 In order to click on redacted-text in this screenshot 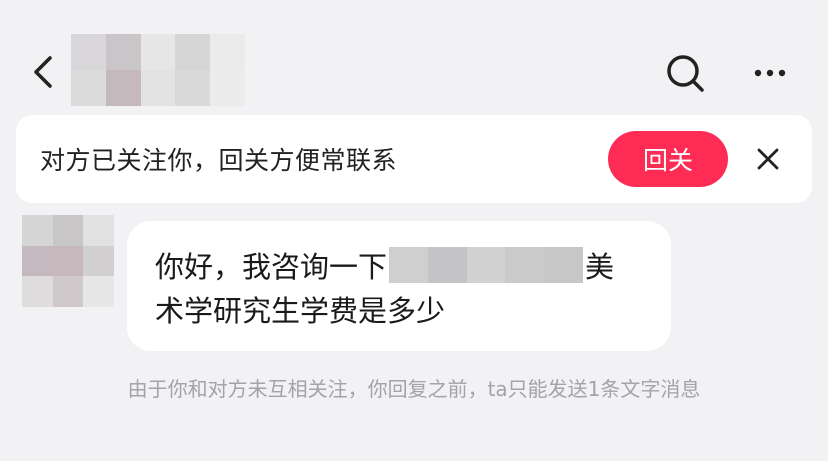, I will do `click(486, 265)`.